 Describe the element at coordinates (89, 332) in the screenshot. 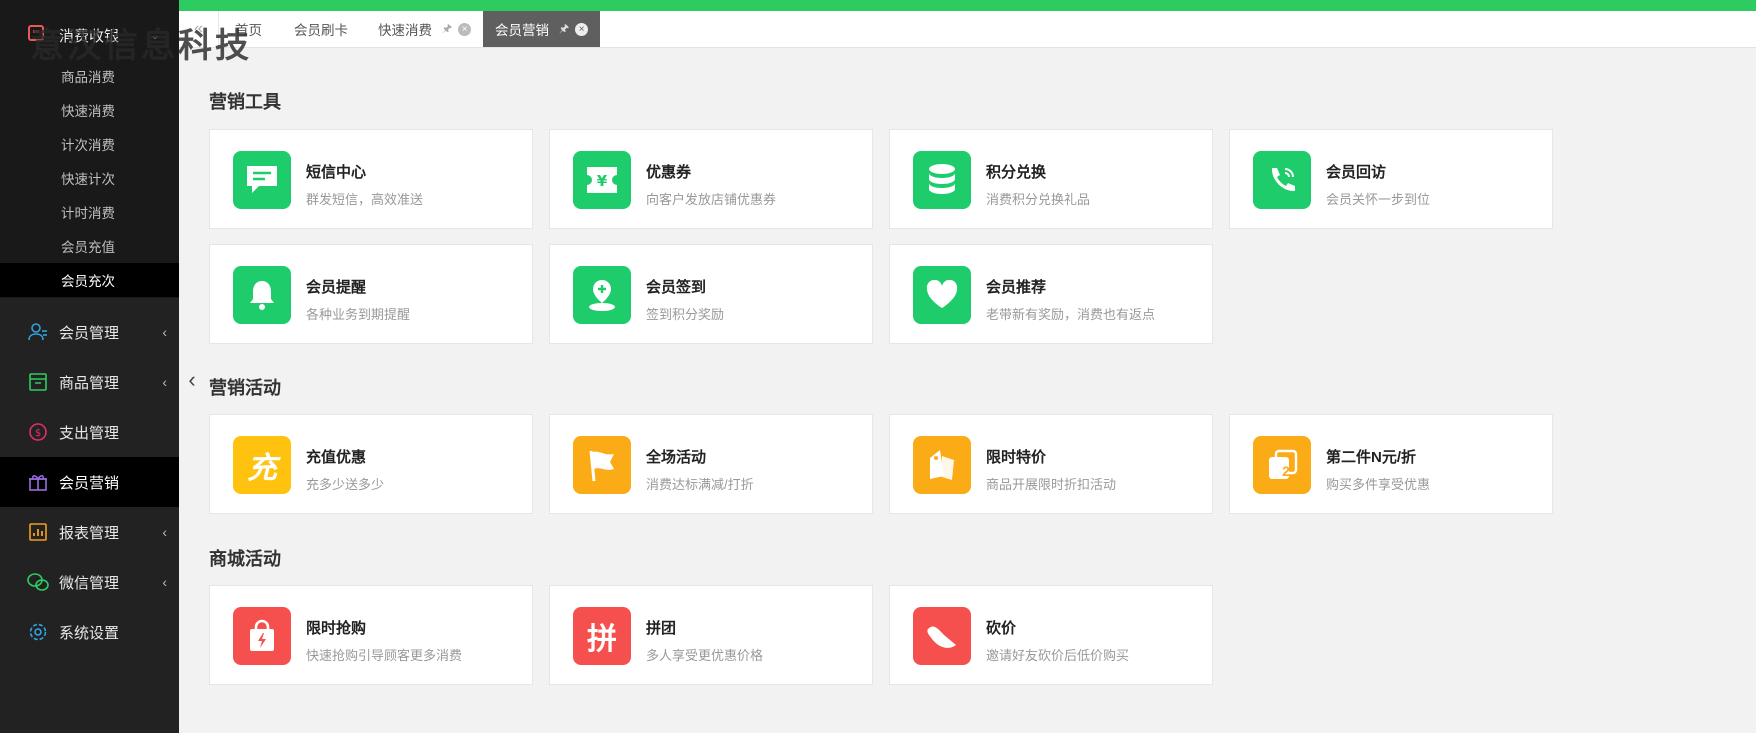

I see `sidebar-item-member: 会员管理 ‹` at that location.